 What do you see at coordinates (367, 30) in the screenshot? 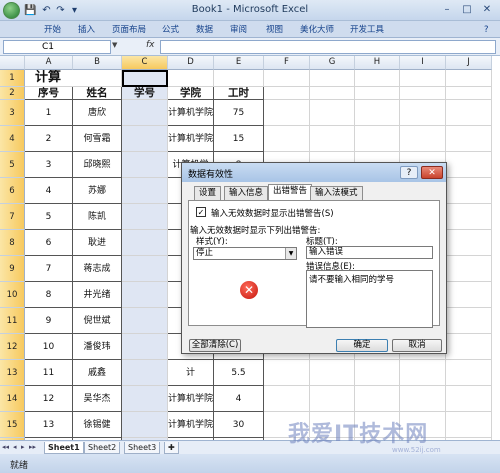
I see `tab-developer: 开发工具` at bounding box center [367, 30].